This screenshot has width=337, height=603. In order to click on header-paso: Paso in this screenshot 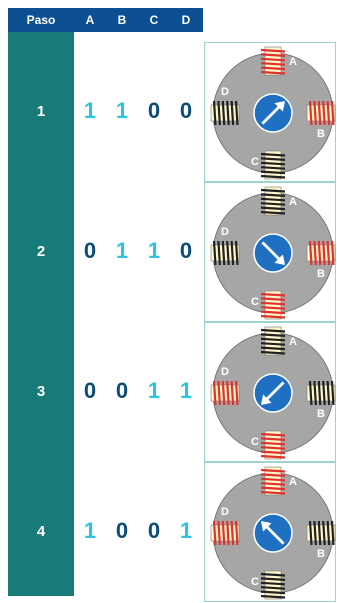, I will do `click(41, 20)`.